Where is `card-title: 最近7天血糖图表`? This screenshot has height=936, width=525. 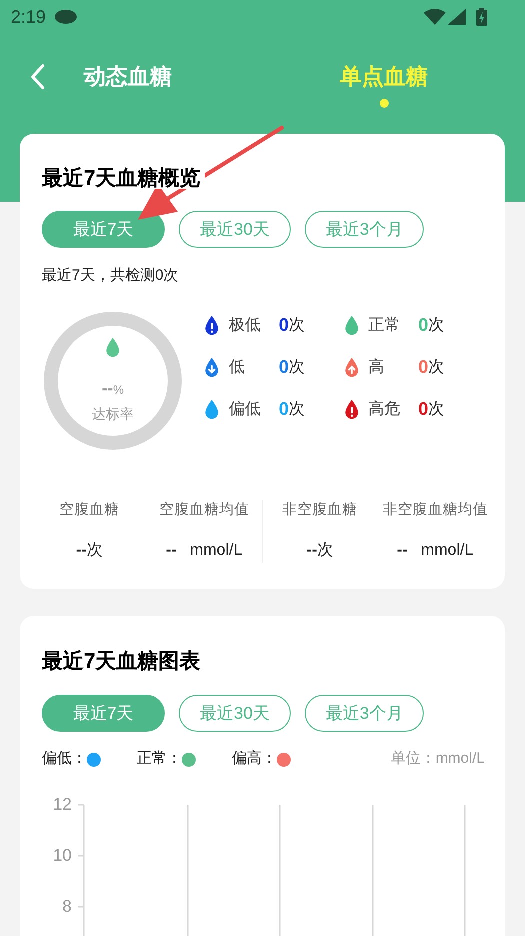
card-title: 最近7天血糖图表 is located at coordinates (122, 661).